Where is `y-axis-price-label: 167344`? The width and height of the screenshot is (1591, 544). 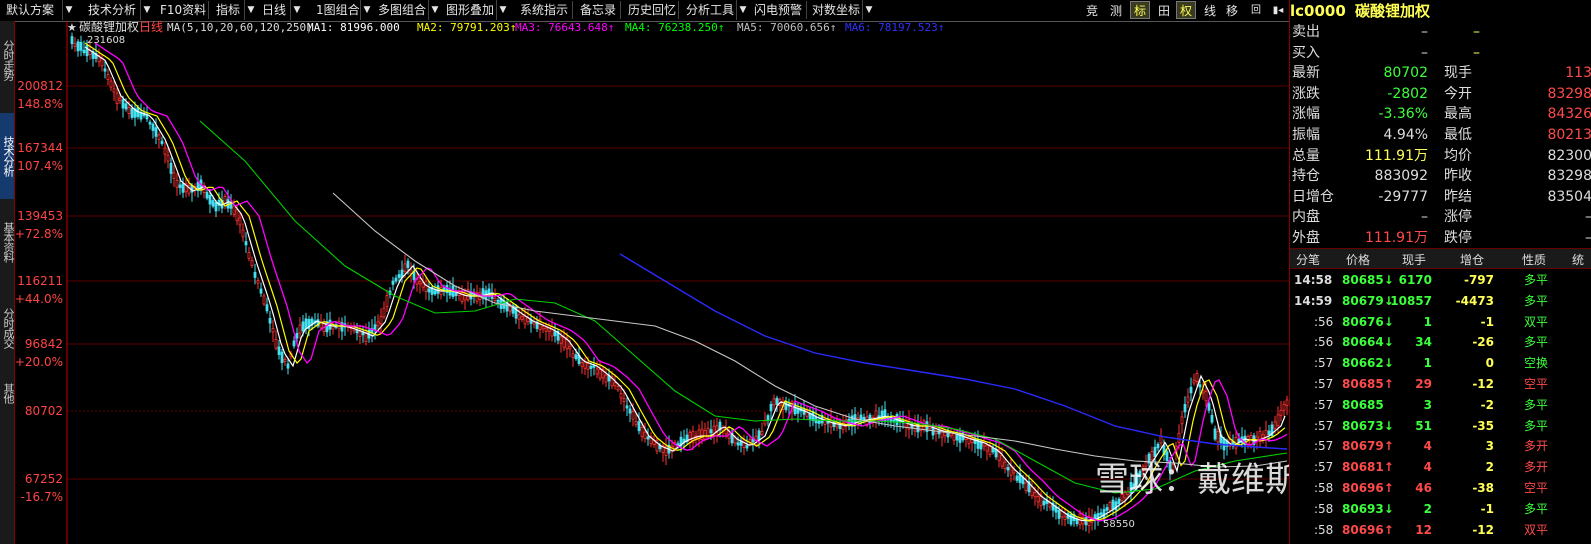 y-axis-price-label: 167344 is located at coordinates (40, 148).